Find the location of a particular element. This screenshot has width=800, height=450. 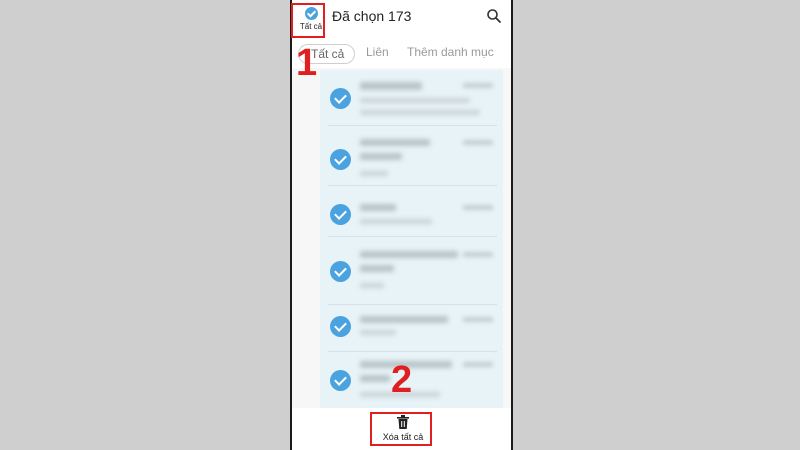

tab-add-category: Thêm danh mục is located at coordinates (450, 52).